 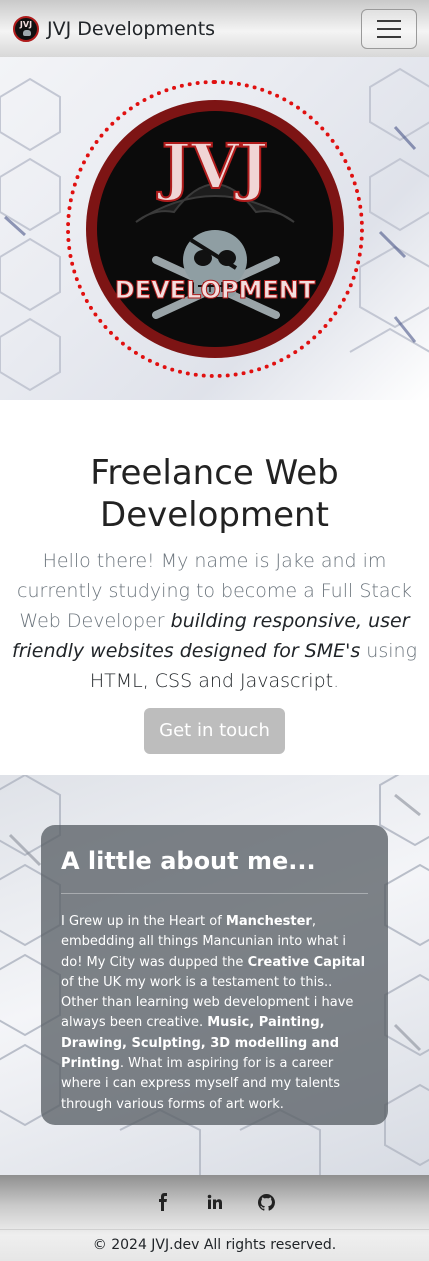 What do you see at coordinates (211, 681) in the screenshot?
I see `intro-text-tech: HTML, CSS and Javascript` at bounding box center [211, 681].